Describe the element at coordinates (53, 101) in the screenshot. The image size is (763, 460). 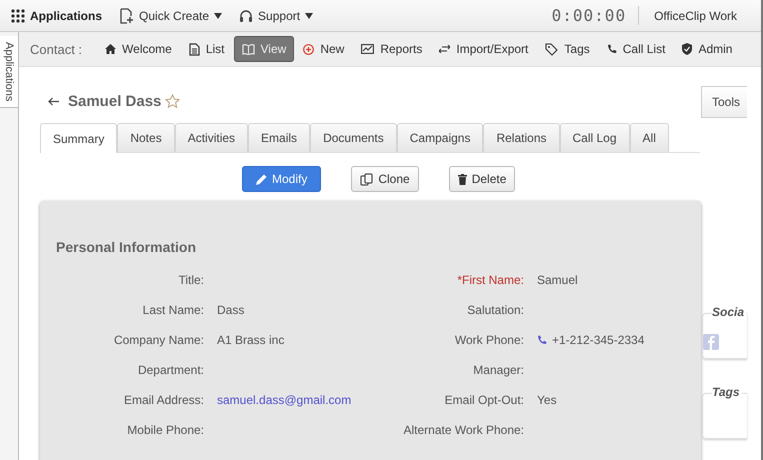
I see `back-arrow-icon` at that location.